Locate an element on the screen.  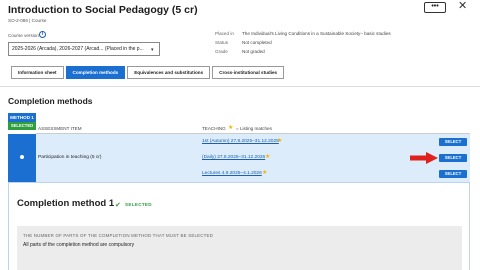
teaching-link: Lectures 4.9.2025–4.1.2026 is located at coordinates (232, 173).